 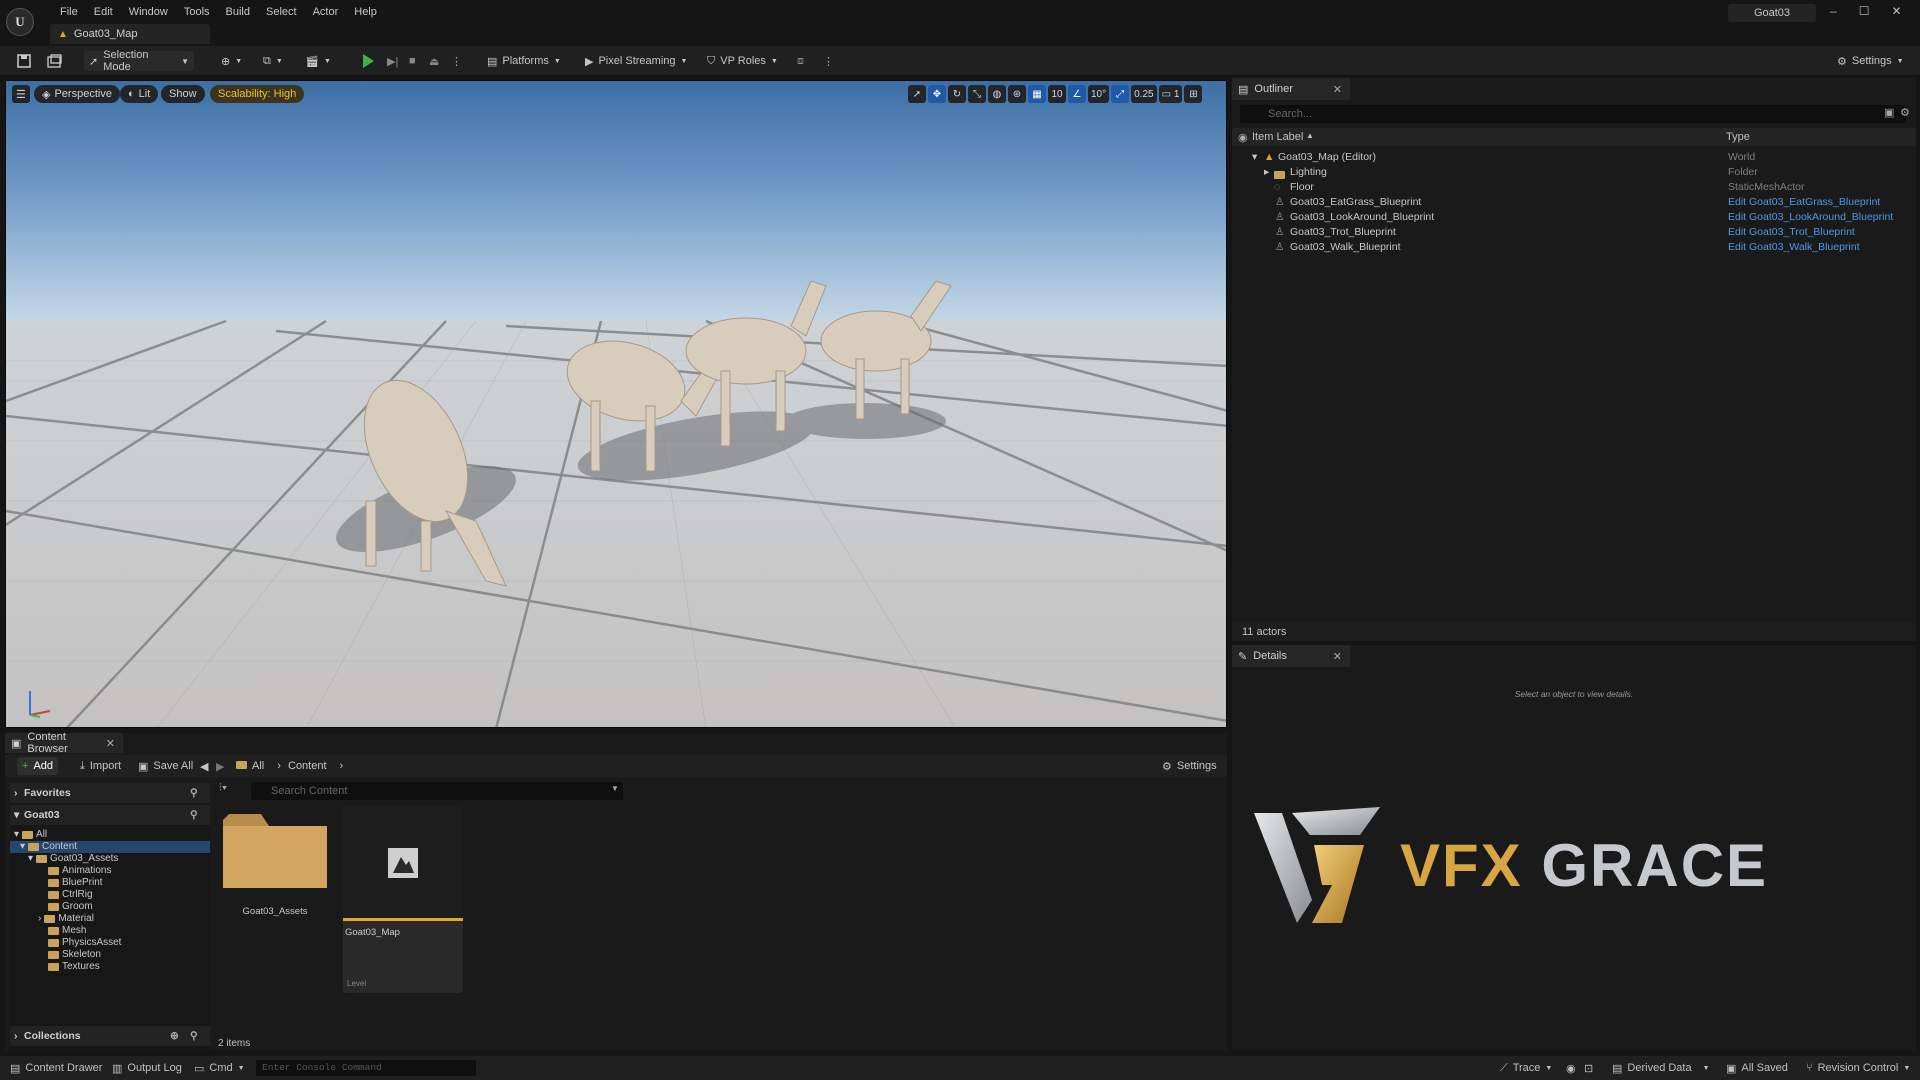 What do you see at coordinates (74, 955) in the screenshot?
I see `tree-item-folder: Skeleton` at bounding box center [74, 955].